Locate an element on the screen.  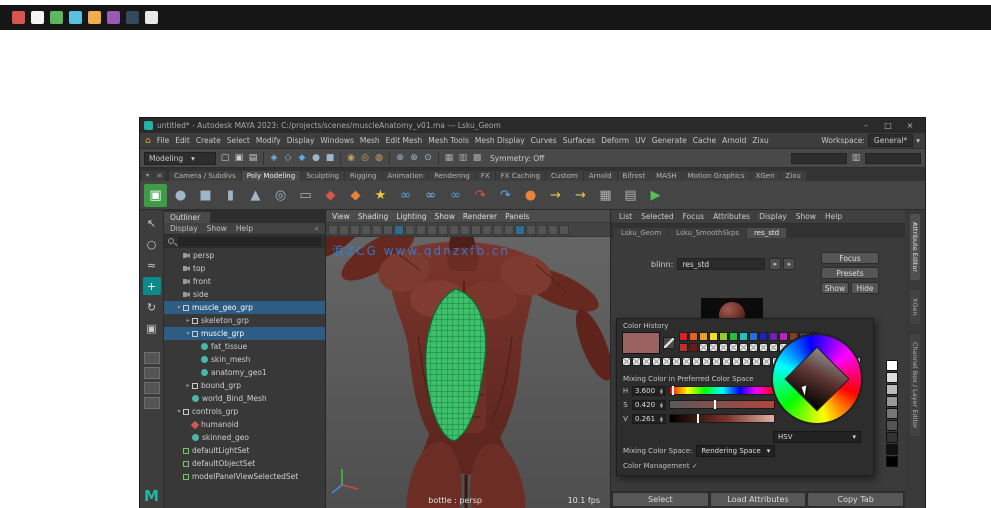
bookmarks-icon is located at coordinates (366, 229).